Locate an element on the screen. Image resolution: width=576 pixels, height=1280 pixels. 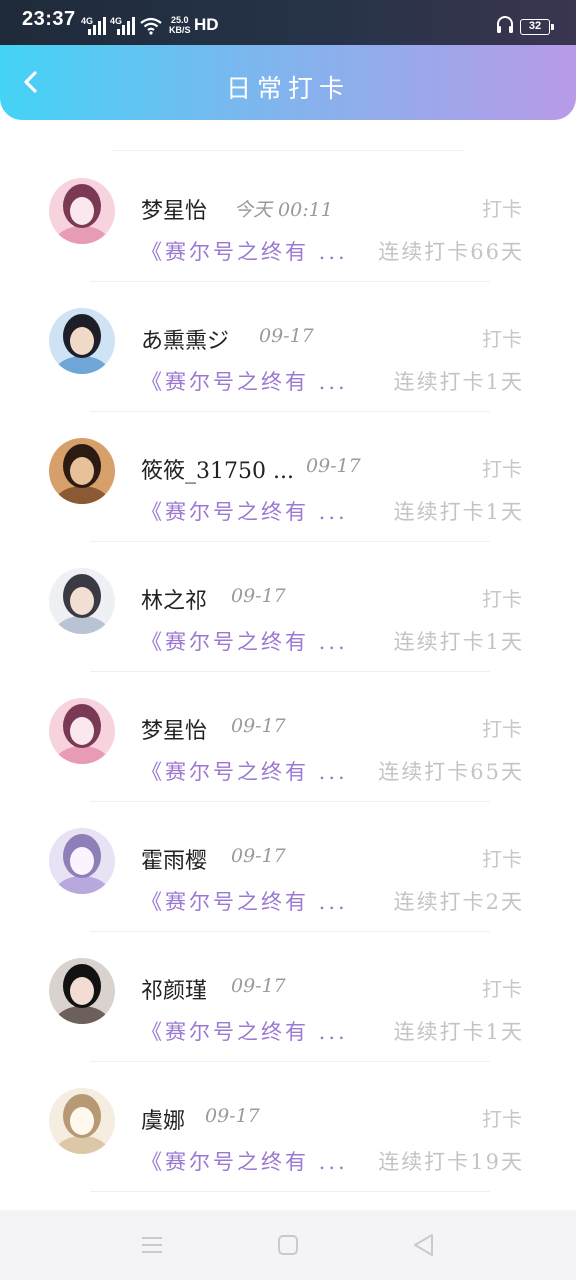
network-speed: 25.0 KB/S is located at coordinates (180, 25).